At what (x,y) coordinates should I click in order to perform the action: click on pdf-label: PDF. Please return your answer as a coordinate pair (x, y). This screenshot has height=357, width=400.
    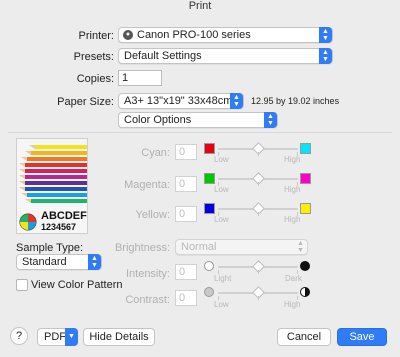
    Looking at the image, I should click on (55, 337).